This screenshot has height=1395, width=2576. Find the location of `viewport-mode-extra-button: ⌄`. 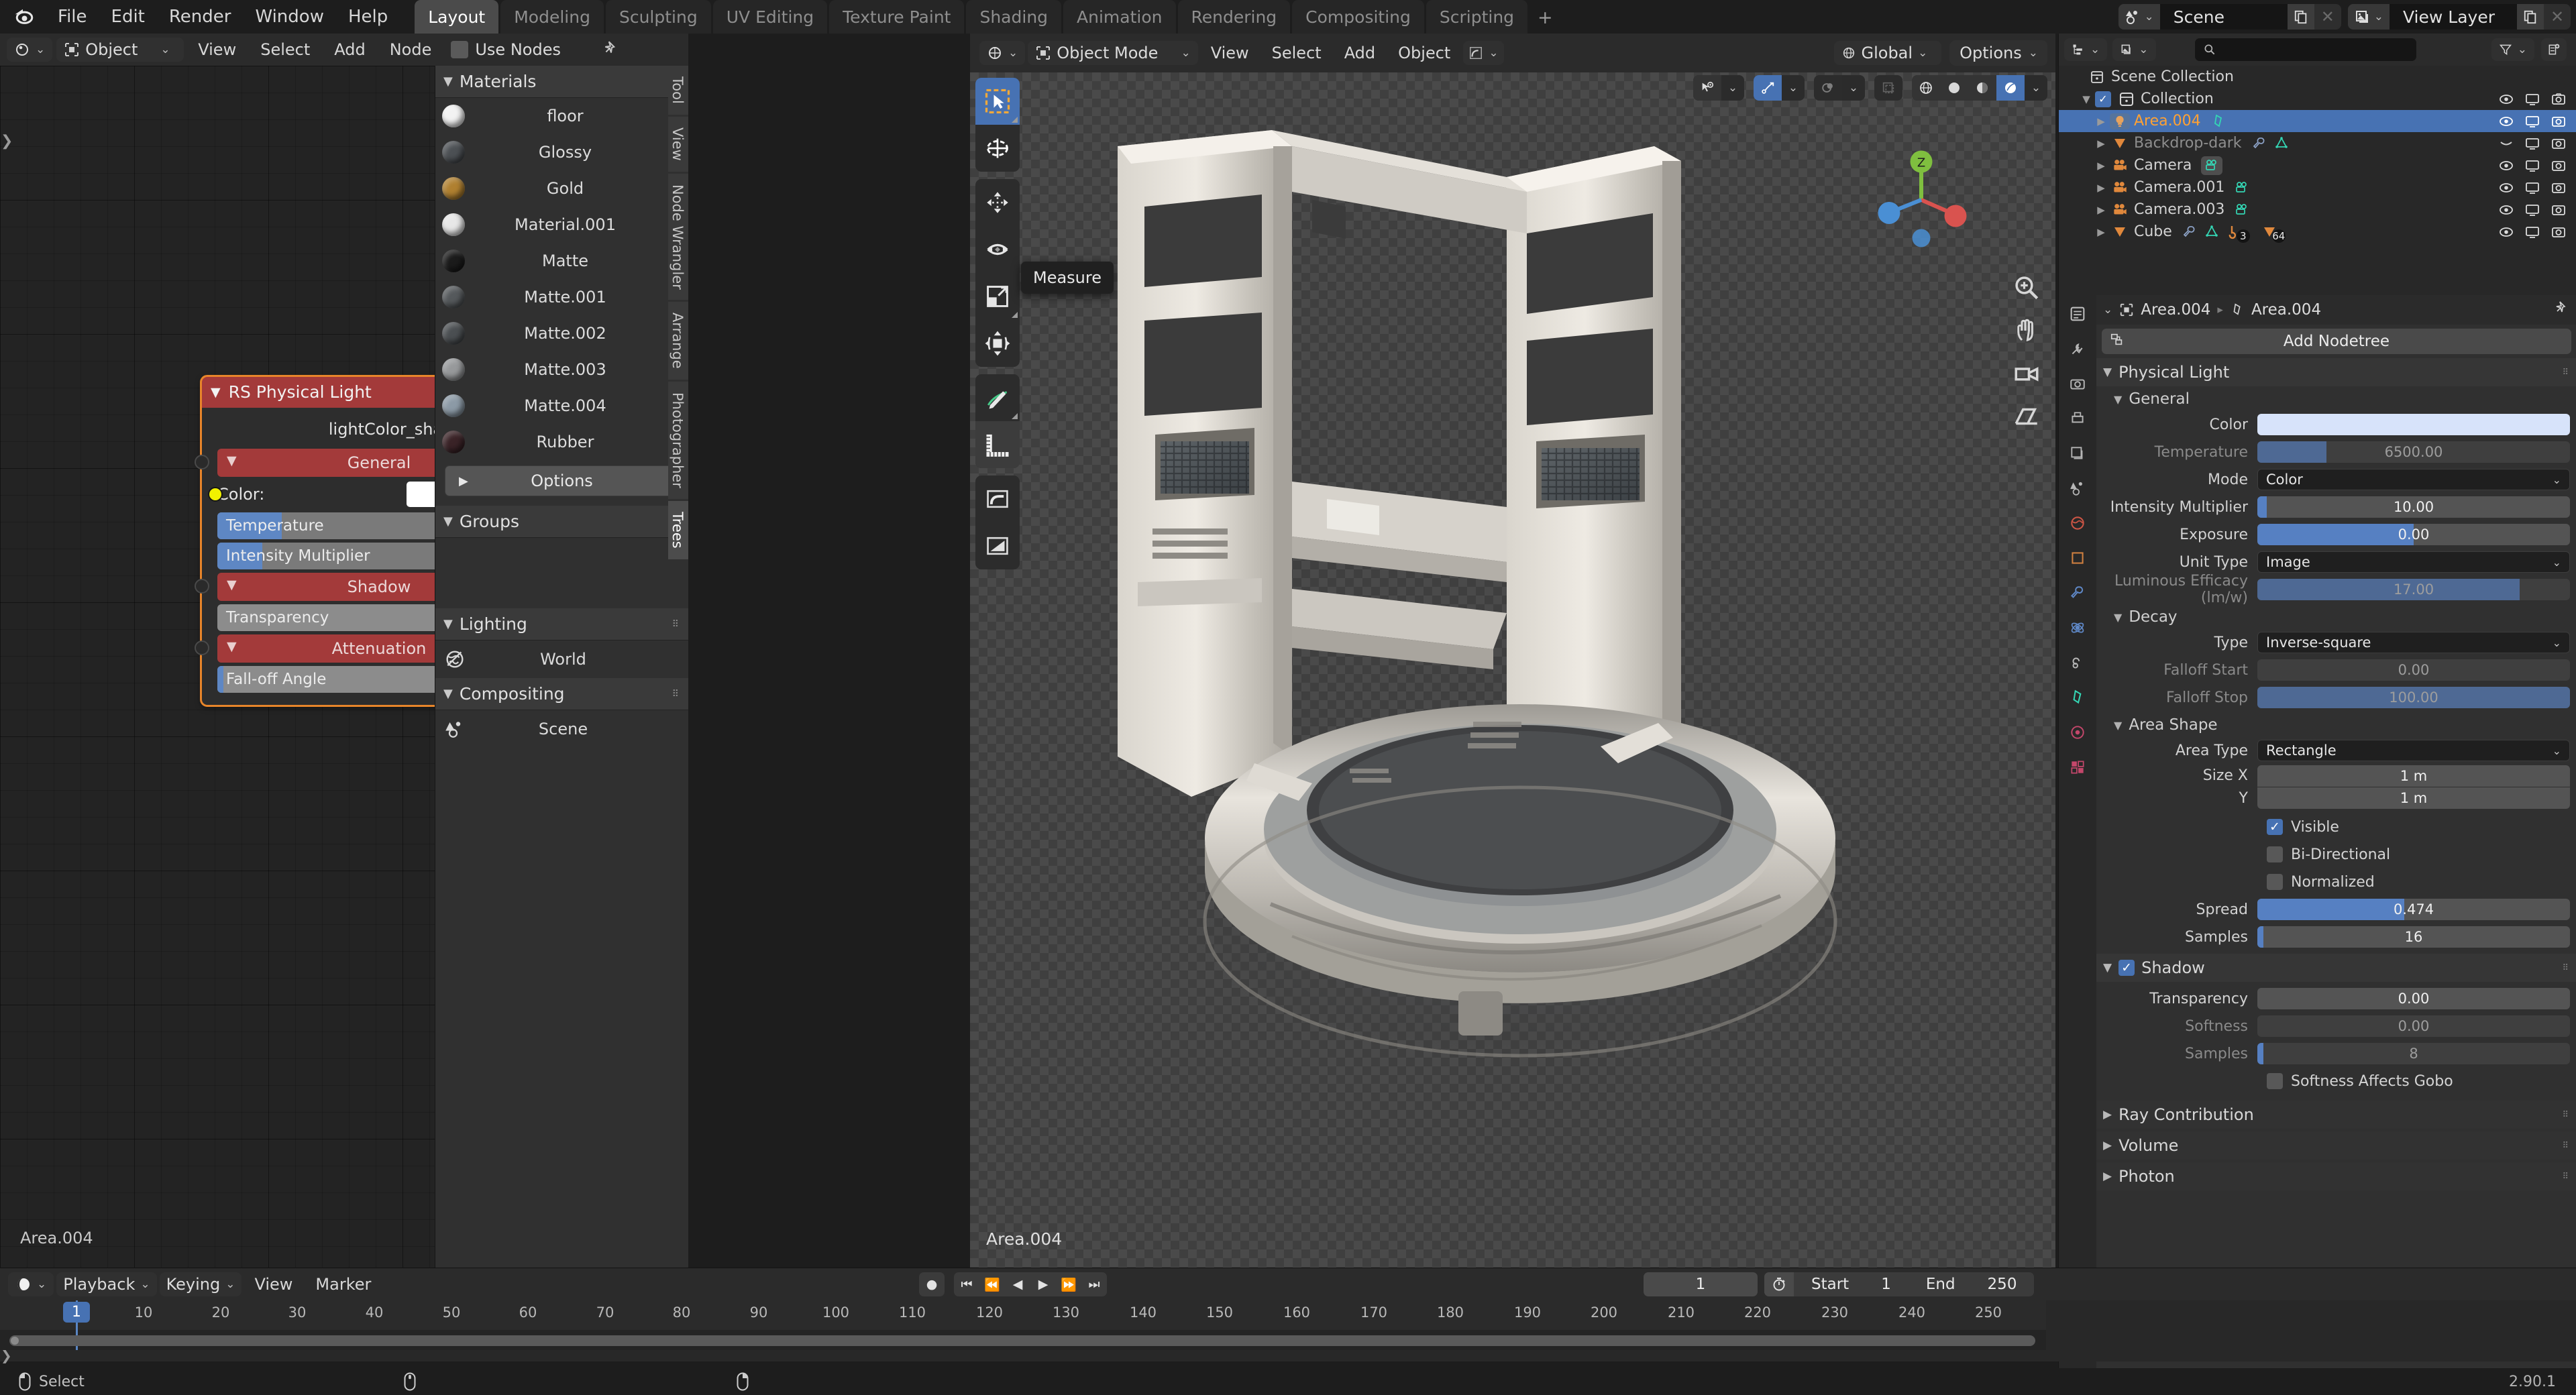

viewport-mode-extra-button: ⌄ is located at coordinates (1483, 53).